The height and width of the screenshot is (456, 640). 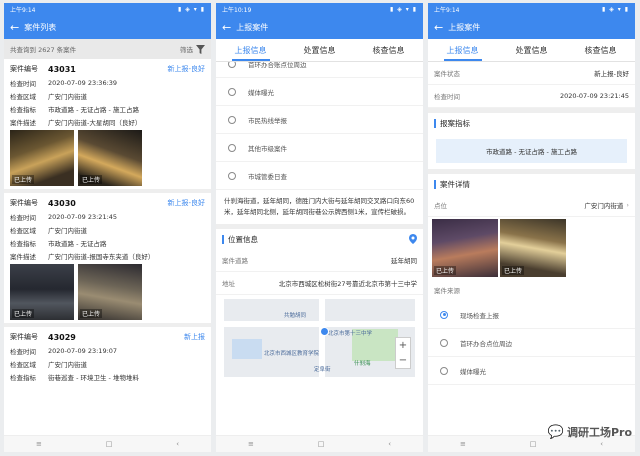 What do you see at coordinates (24, 203) in the screenshot?
I see `case-number-label: 案件编号` at bounding box center [24, 203].